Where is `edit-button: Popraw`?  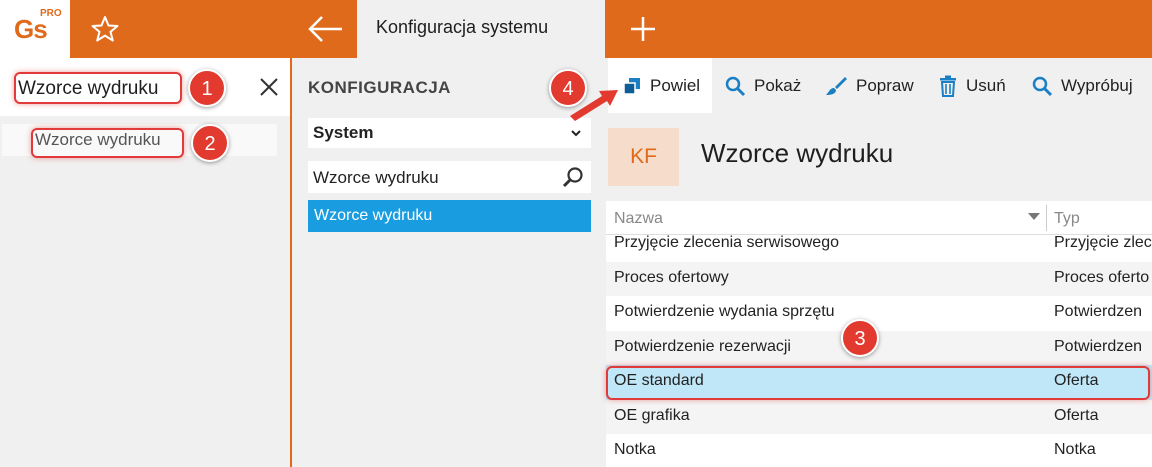 edit-button: Popraw is located at coordinates (869, 85).